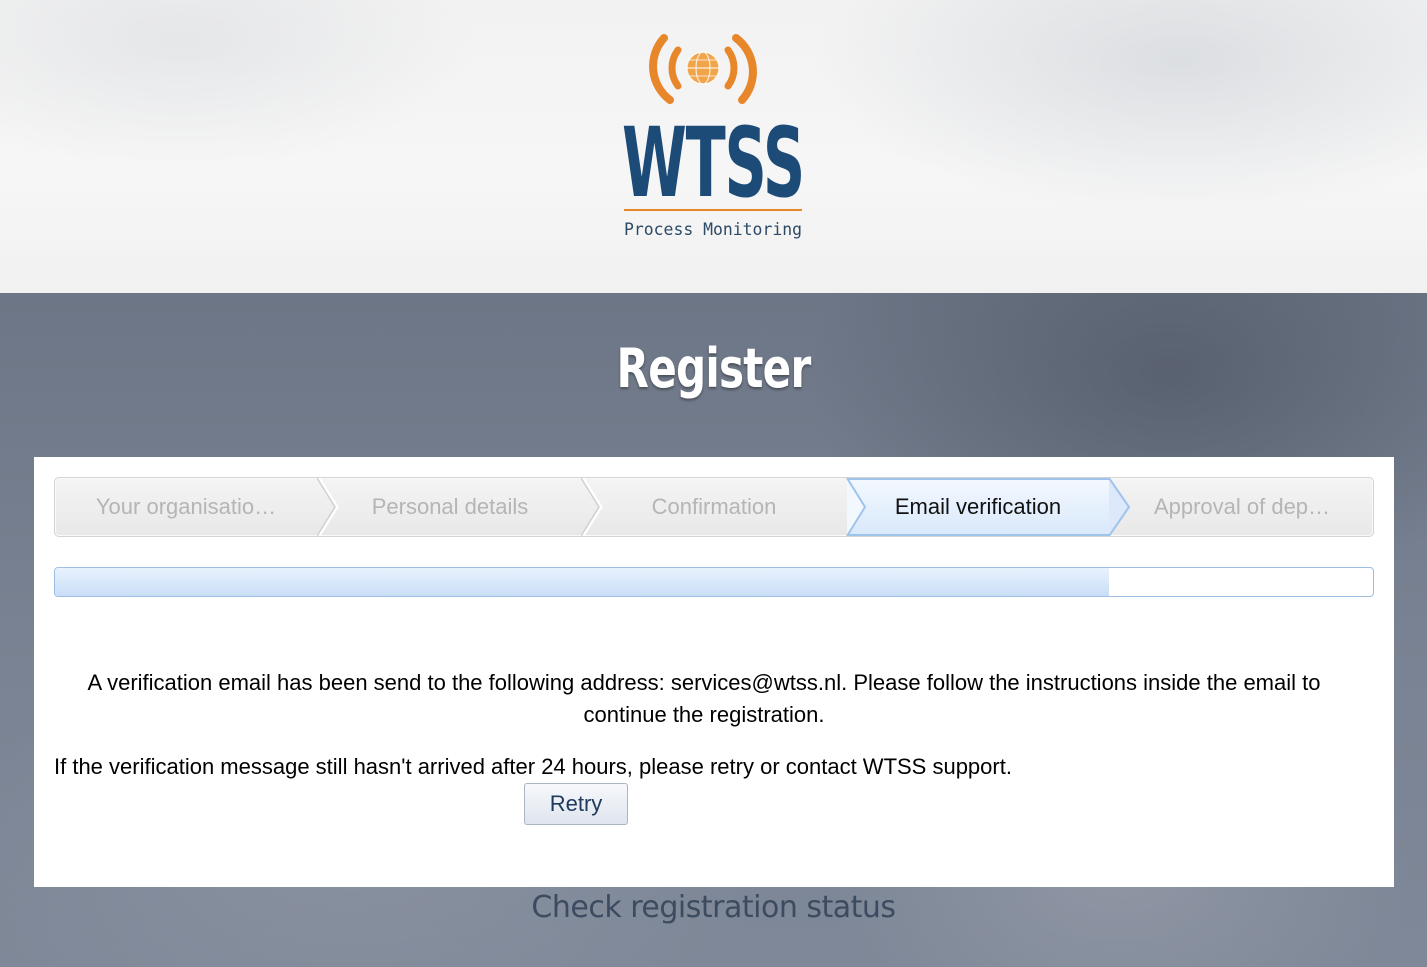  I want to click on page-title: Register, so click(714, 368).